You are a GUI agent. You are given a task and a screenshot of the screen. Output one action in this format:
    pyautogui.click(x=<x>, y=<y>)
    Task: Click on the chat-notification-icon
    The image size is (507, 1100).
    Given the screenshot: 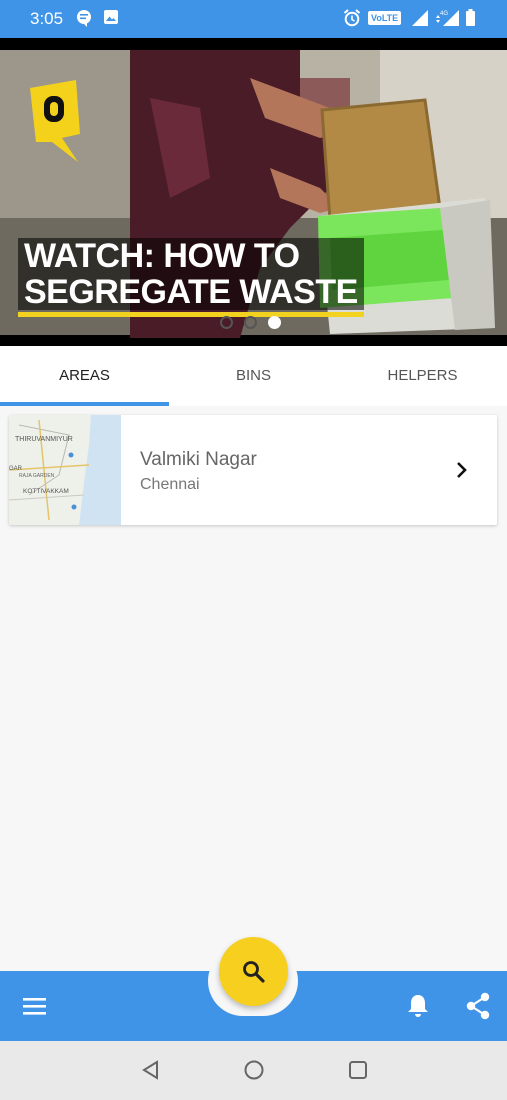 What is the action you would take?
    pyautogui.click(x=84, y=20)
    